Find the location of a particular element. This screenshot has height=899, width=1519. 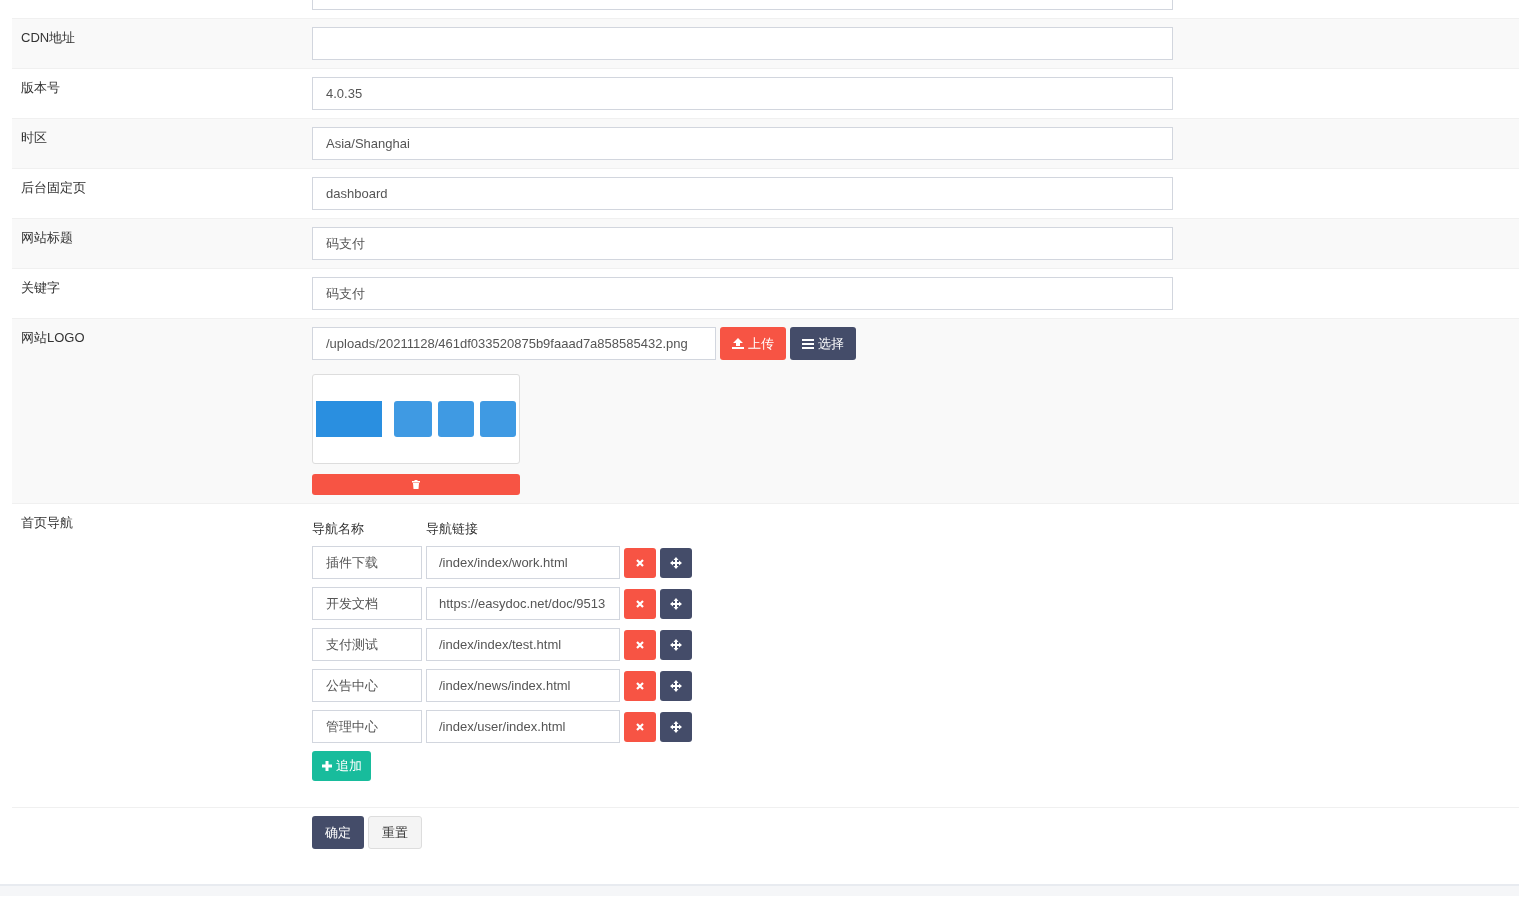

field-label: 网站标题 is located at coordinates (47, 237).